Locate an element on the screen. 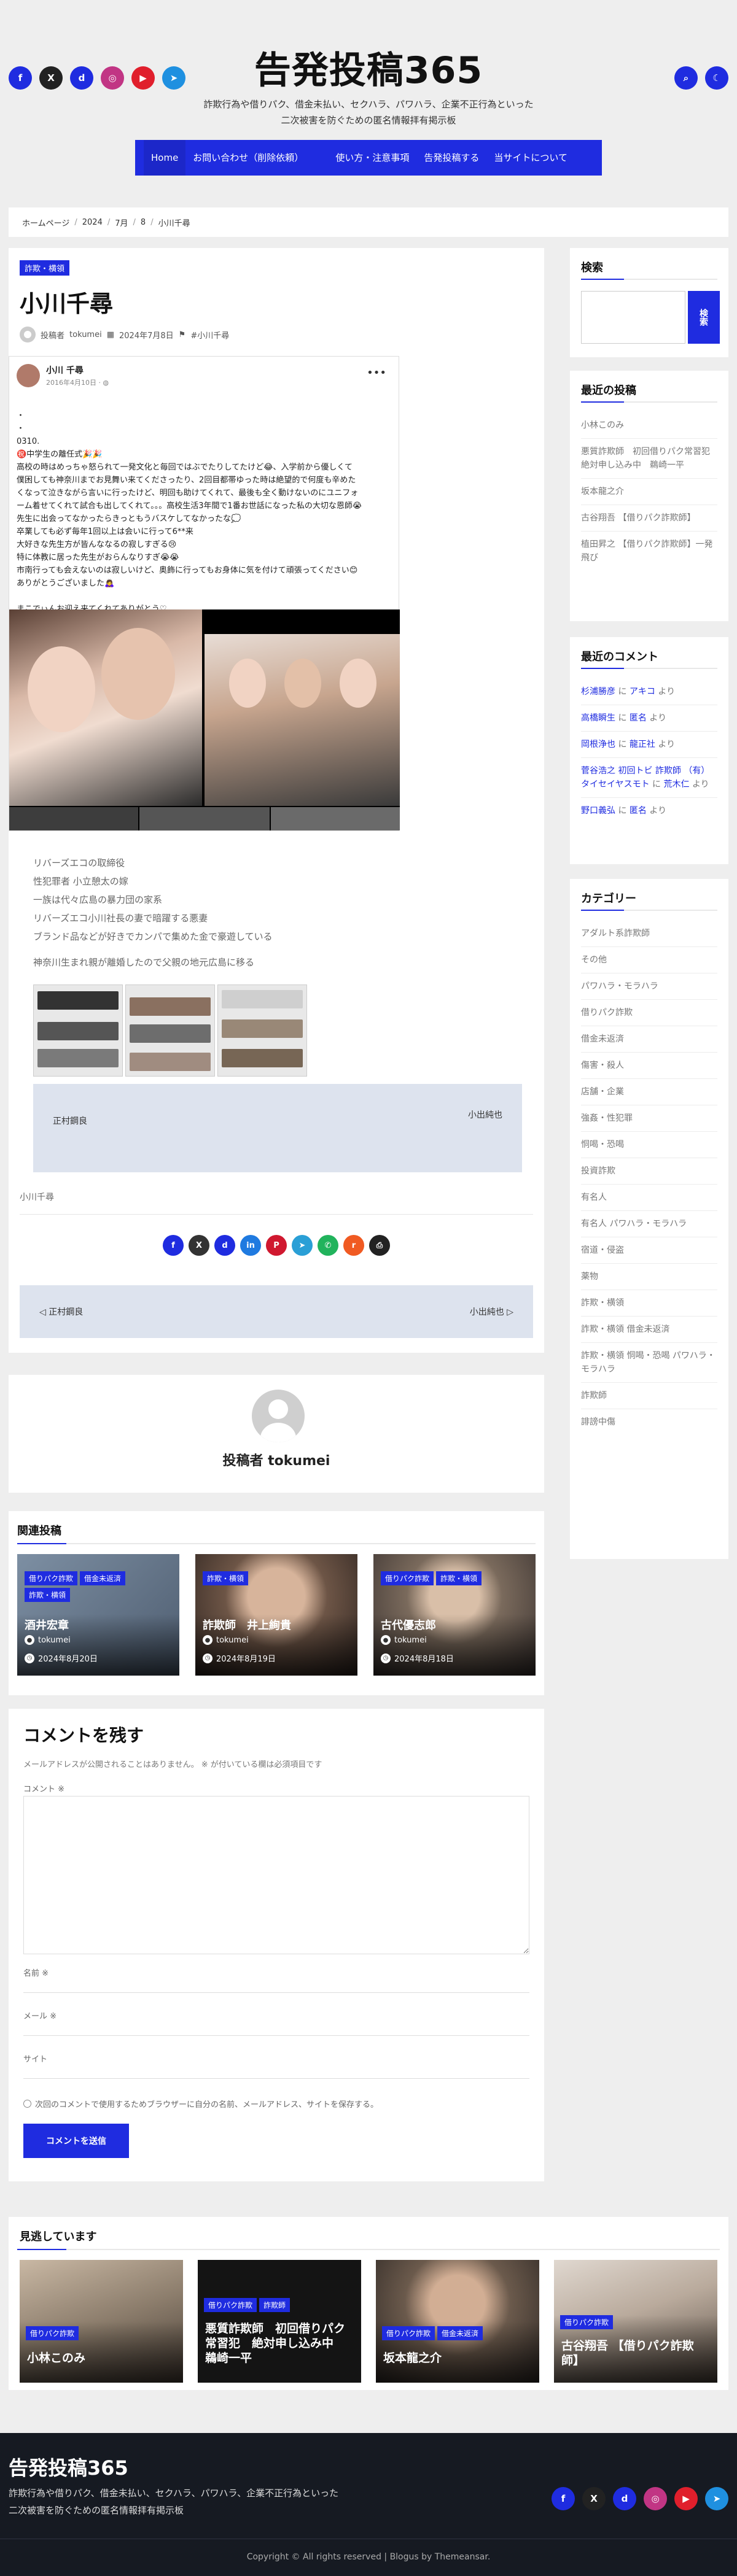  nav-item-about: 当サイトについて is located at coordinates (530, 158).